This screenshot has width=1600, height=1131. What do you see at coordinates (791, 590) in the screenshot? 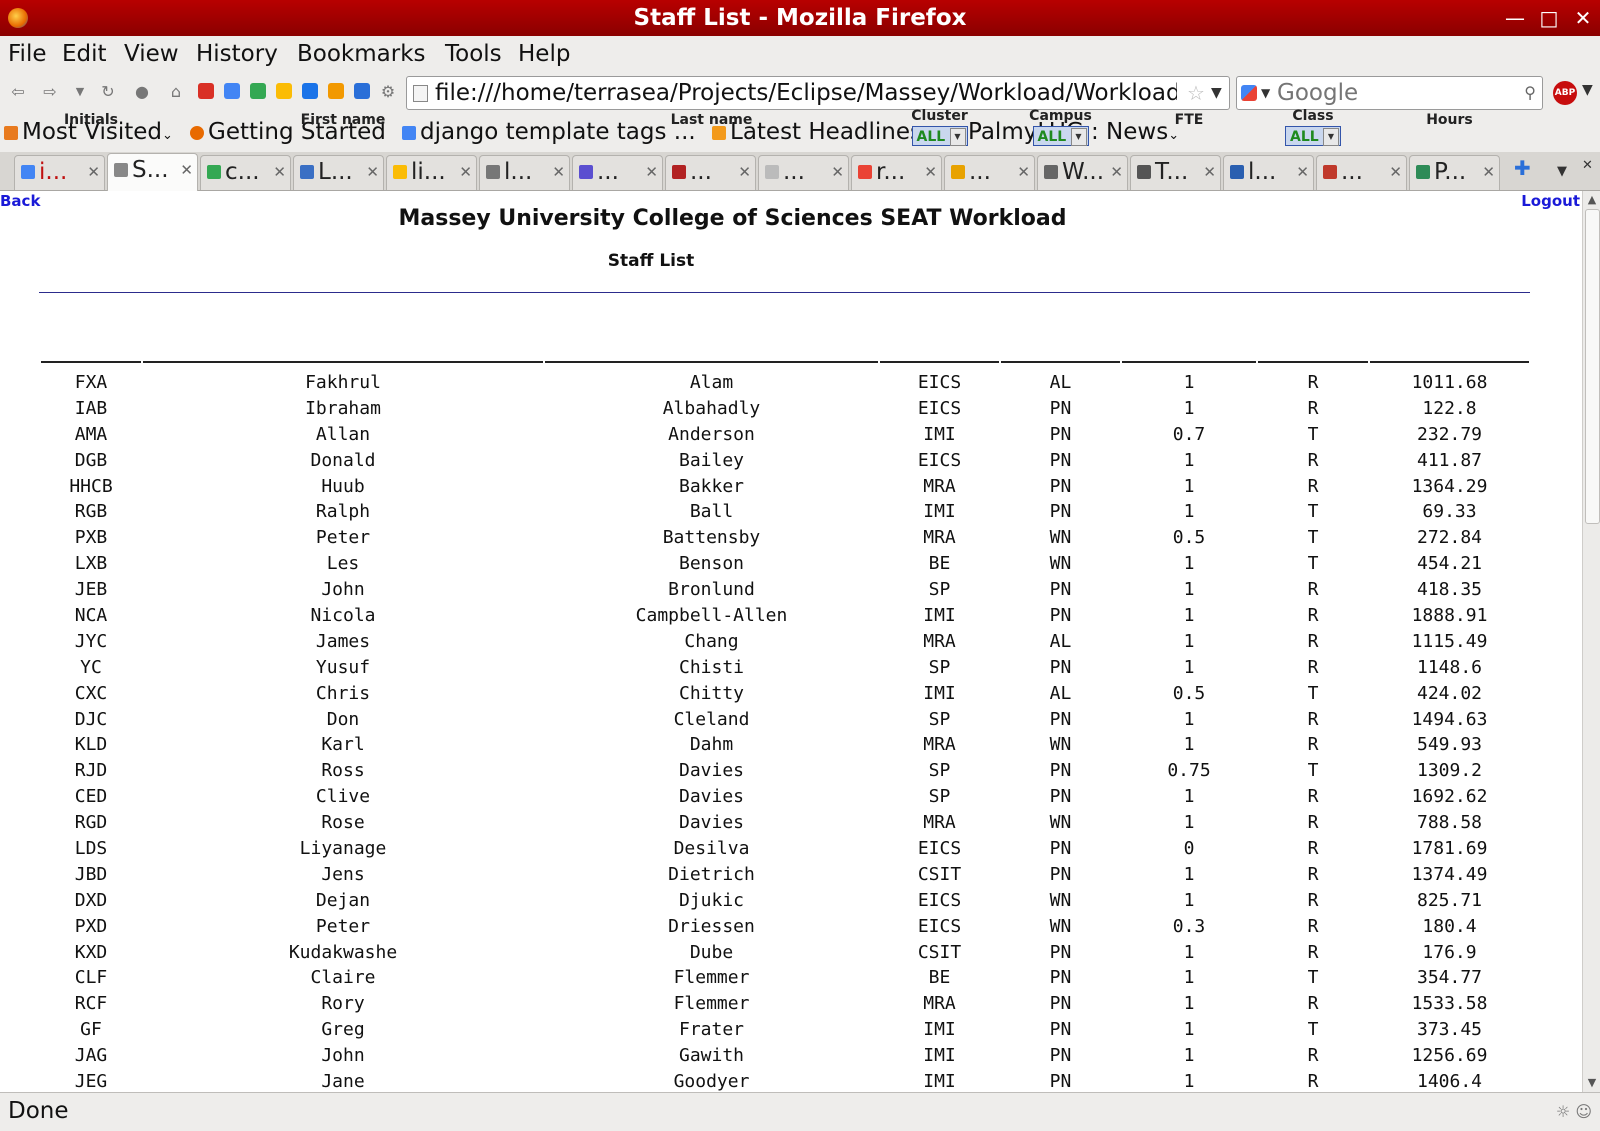
I see `table-row: JEB John Bronlund SP PN 1 R 418.35` at bounding box center [791, 590].